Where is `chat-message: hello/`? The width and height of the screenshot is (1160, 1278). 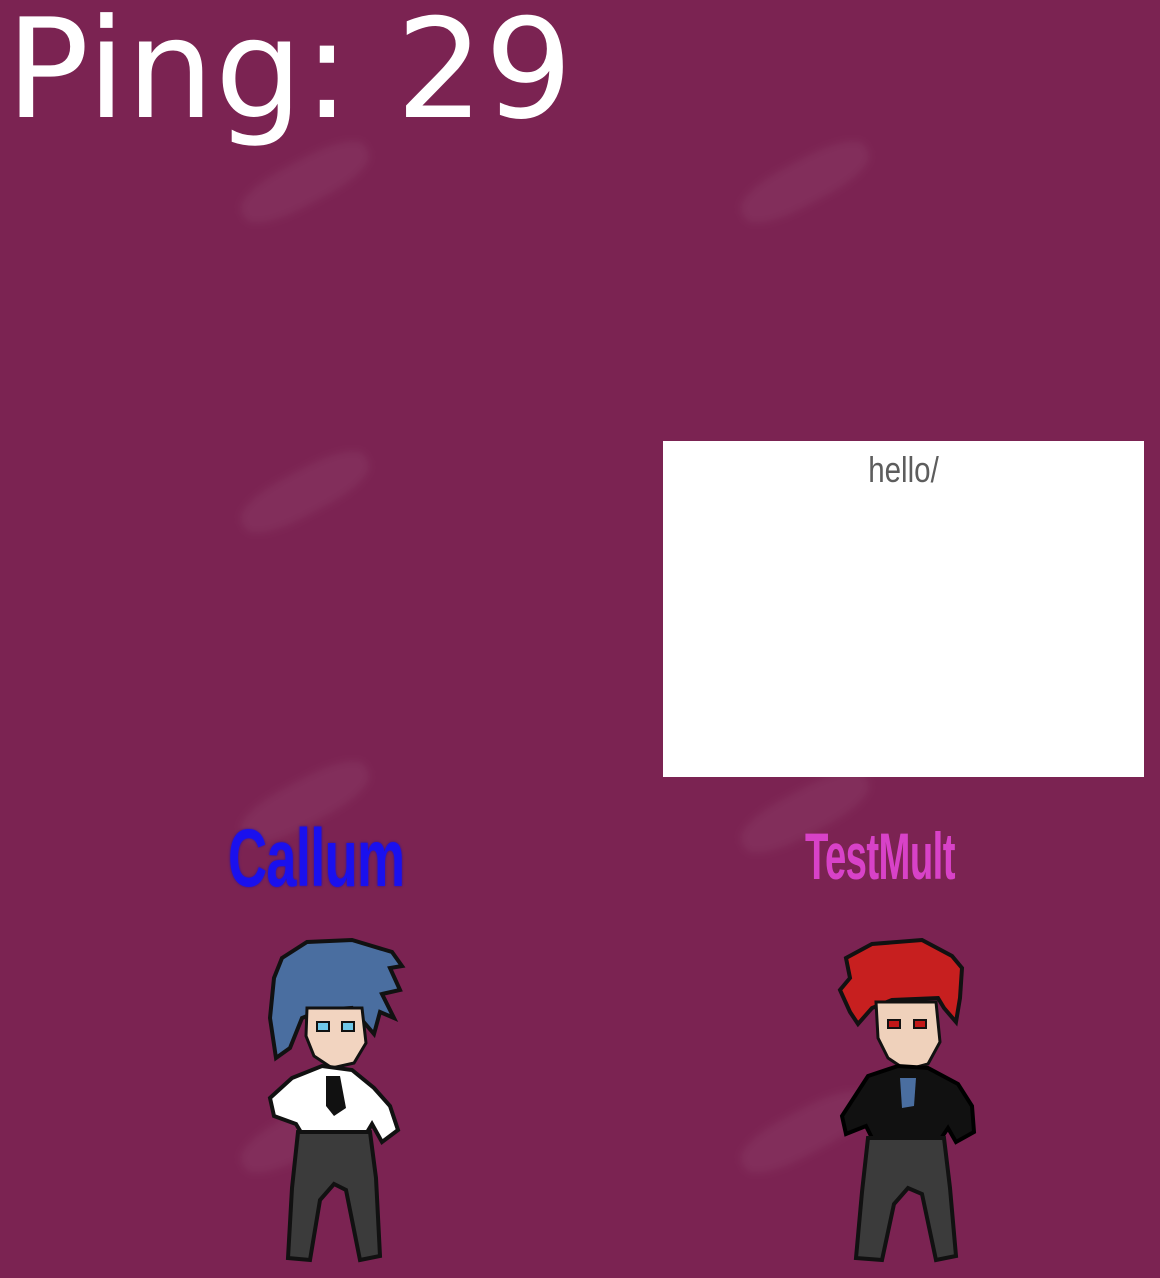 chat-message: hello/ is located at coordinates (903, 469).